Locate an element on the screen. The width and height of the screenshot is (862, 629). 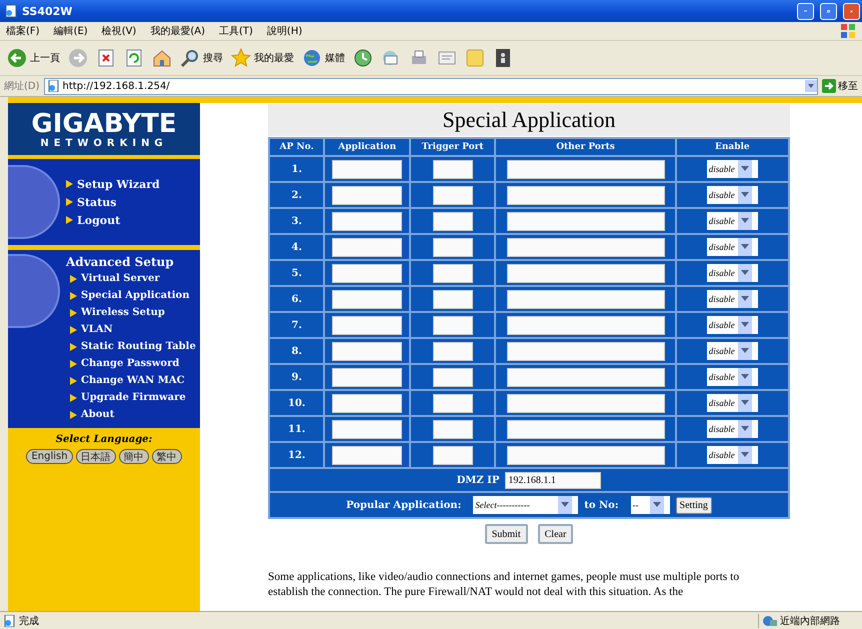
go-button: 移至 is located at coordinates (840, 86).